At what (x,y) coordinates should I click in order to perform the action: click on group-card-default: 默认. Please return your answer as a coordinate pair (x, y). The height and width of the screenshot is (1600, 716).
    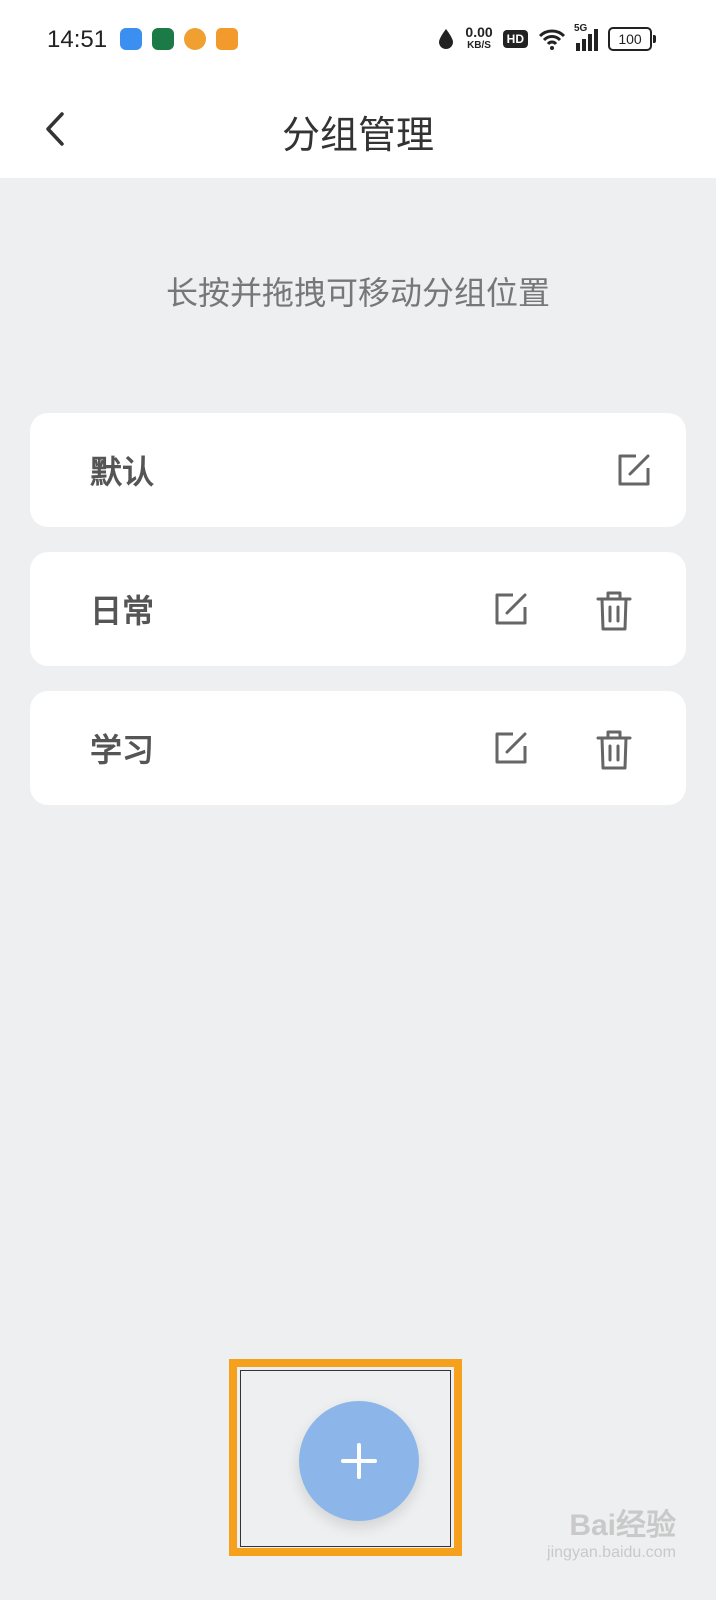
    Looking at the image, I should click on (358, 470).